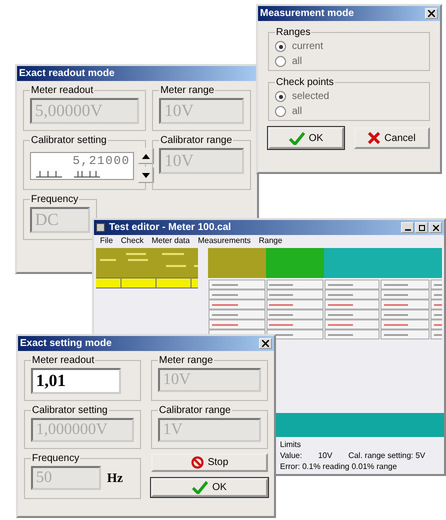 This screenshot has width=446, height=520. I want to click on maximize-icon, so click(421, 227).